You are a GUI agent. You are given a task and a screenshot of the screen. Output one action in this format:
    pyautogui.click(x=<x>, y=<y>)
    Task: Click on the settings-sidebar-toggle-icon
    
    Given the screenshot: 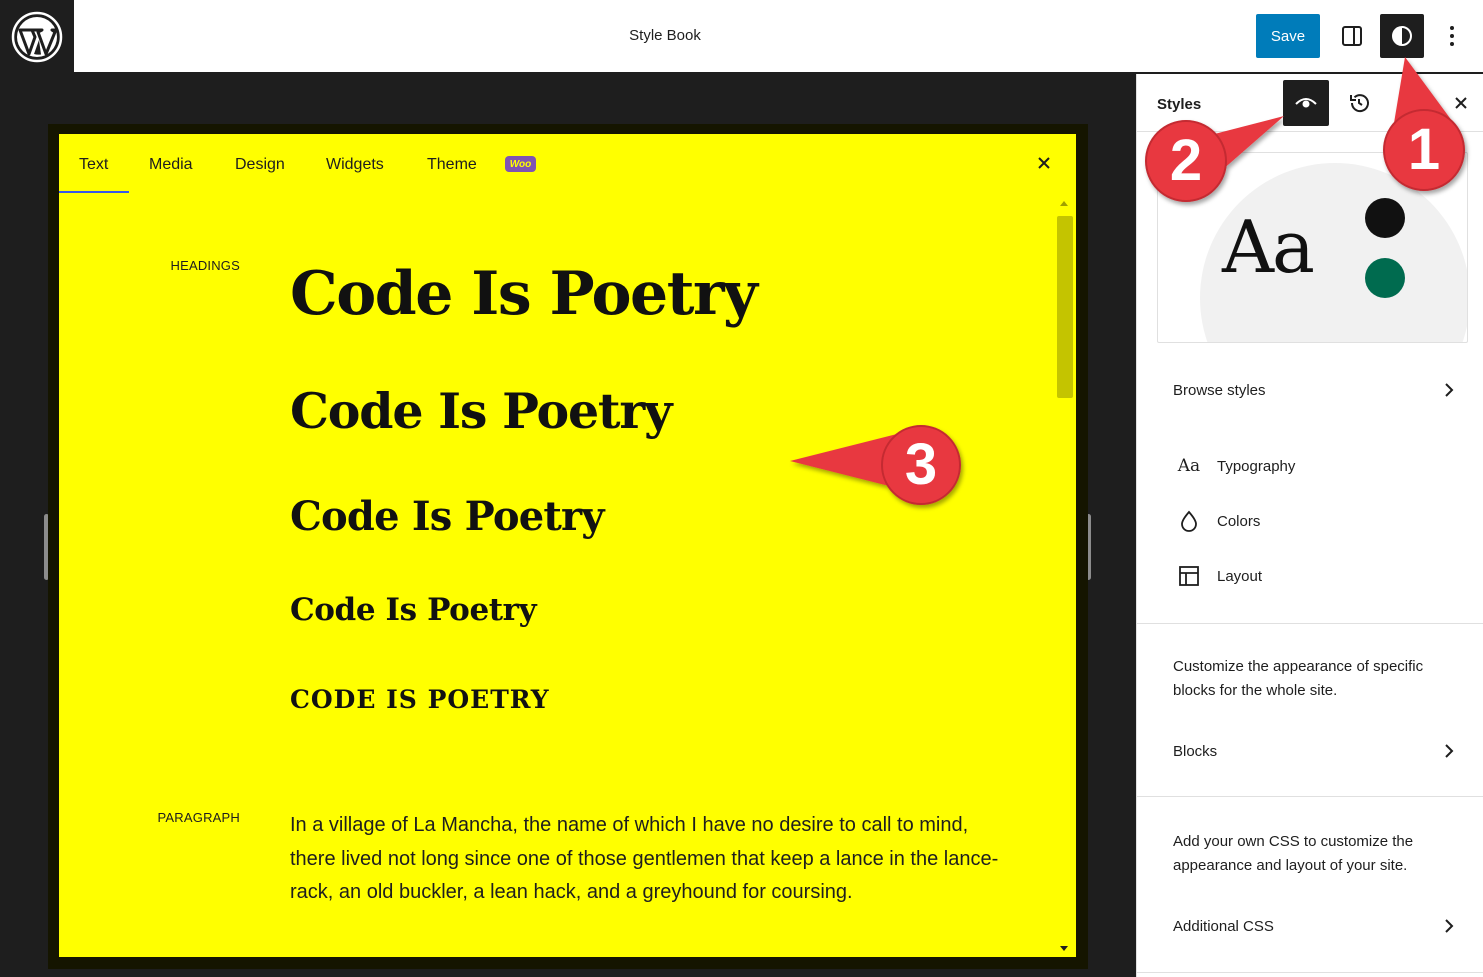 What is the action you would take?
    pyautogui.click(x=1352, y=36)
    